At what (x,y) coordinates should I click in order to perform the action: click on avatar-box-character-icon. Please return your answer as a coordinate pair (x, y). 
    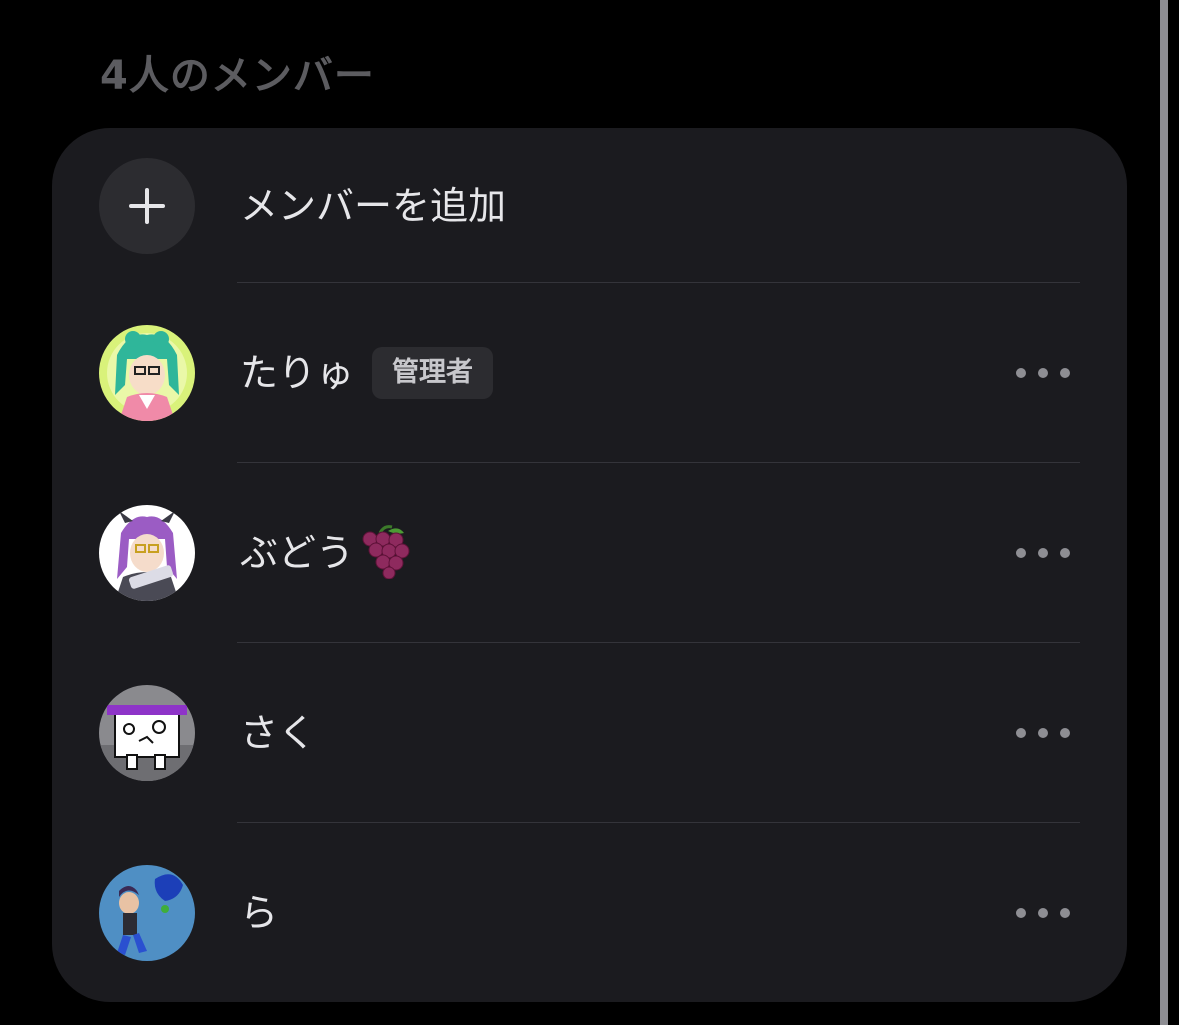
    Looking at the image, I should click on (147, 733).